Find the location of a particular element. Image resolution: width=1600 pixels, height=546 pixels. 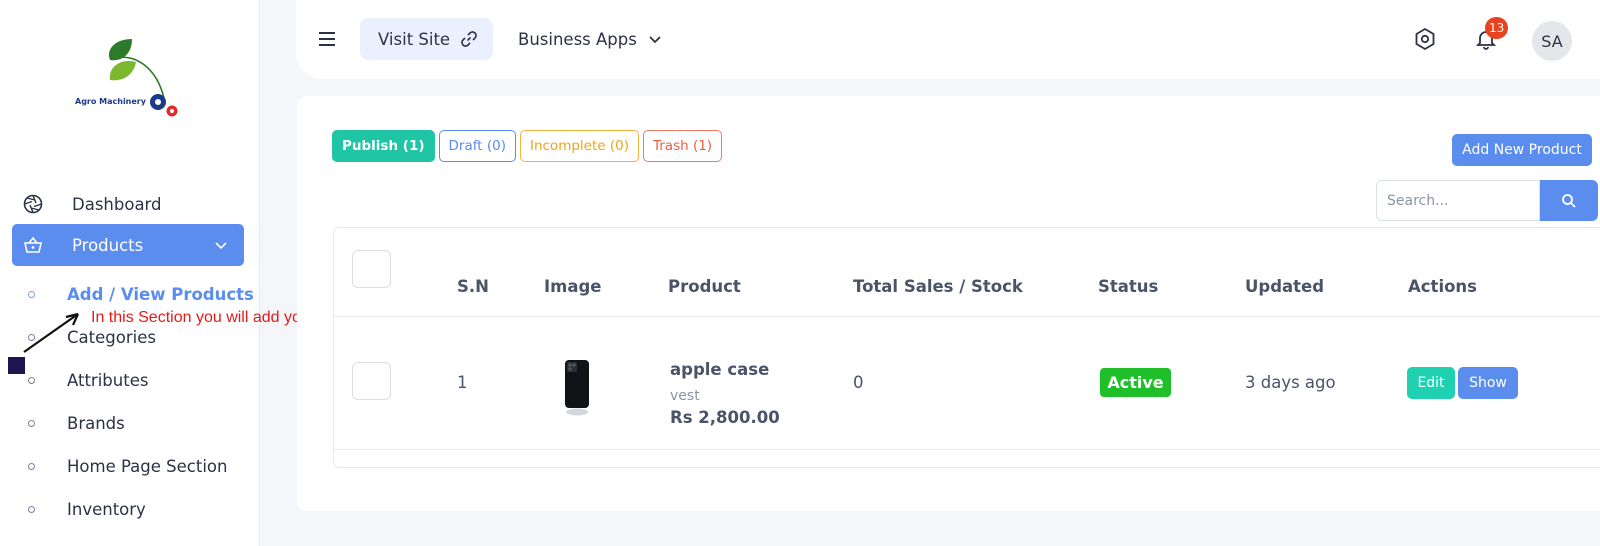

show-button: Show is located at coordinates (1488, 383).